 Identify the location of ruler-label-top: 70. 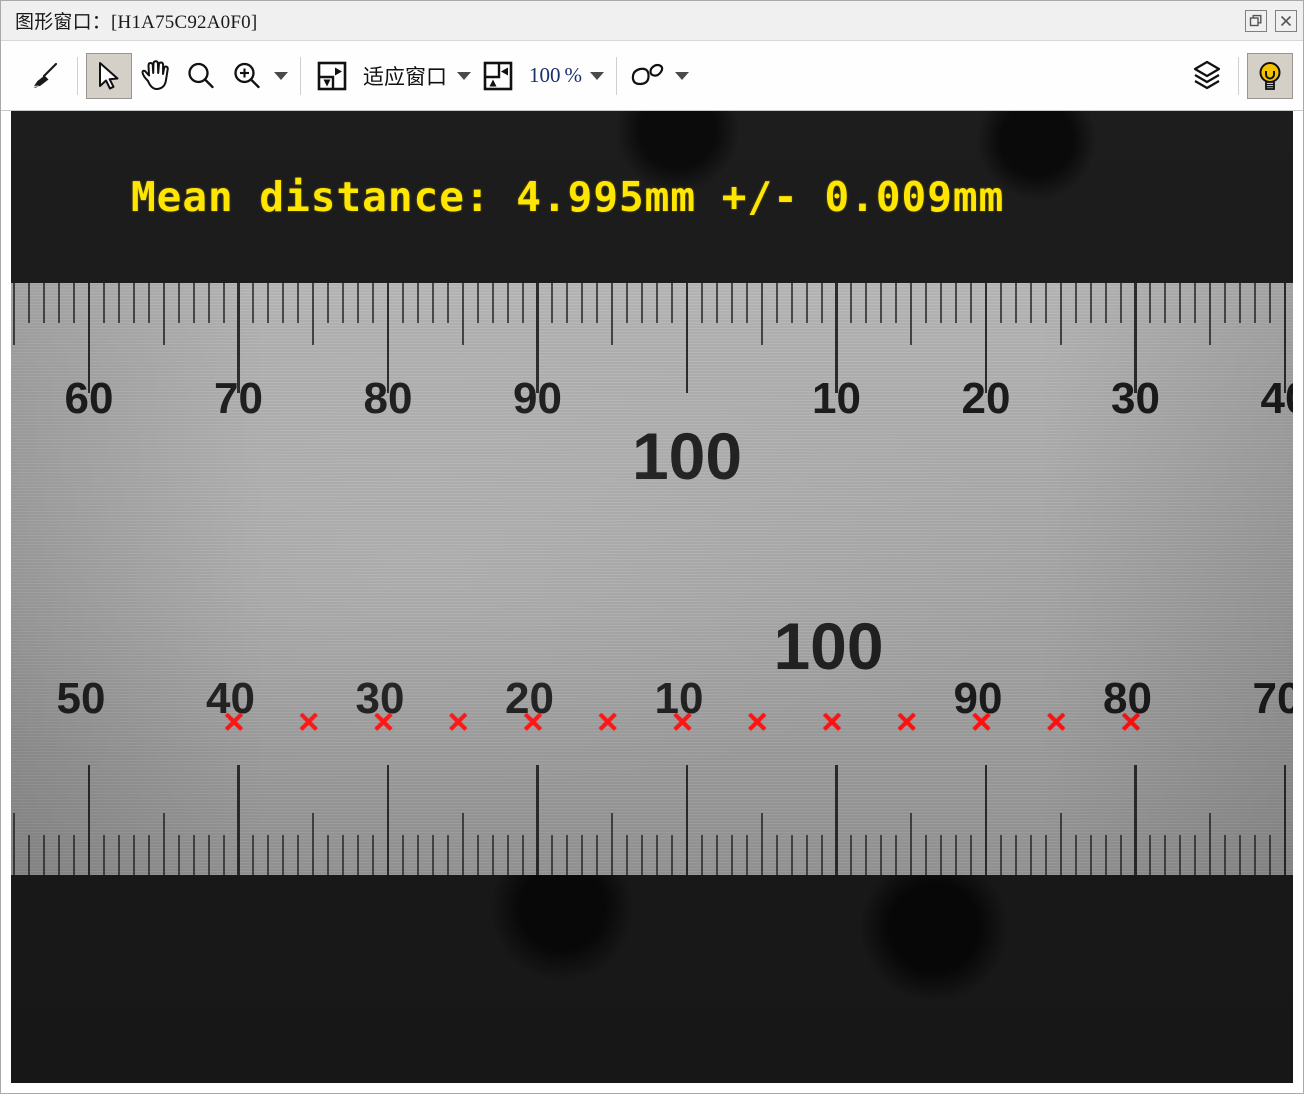
(238, 398).